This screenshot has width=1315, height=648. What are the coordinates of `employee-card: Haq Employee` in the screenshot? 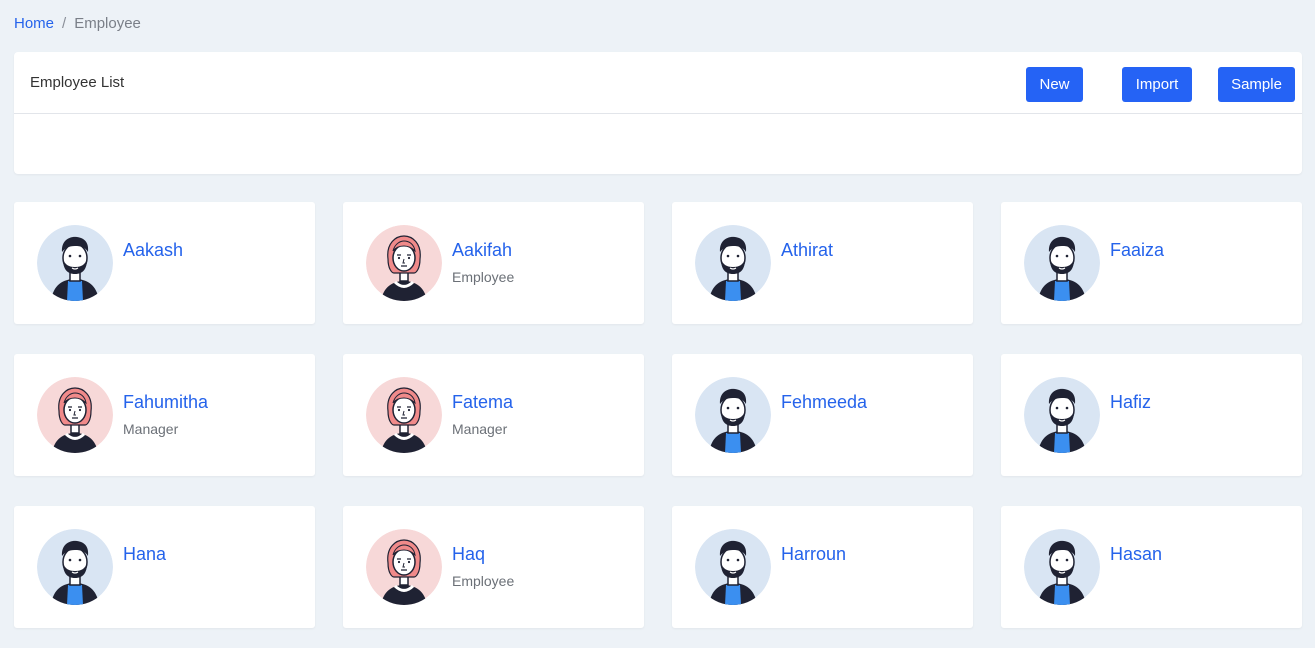 It's located at (493, 567).